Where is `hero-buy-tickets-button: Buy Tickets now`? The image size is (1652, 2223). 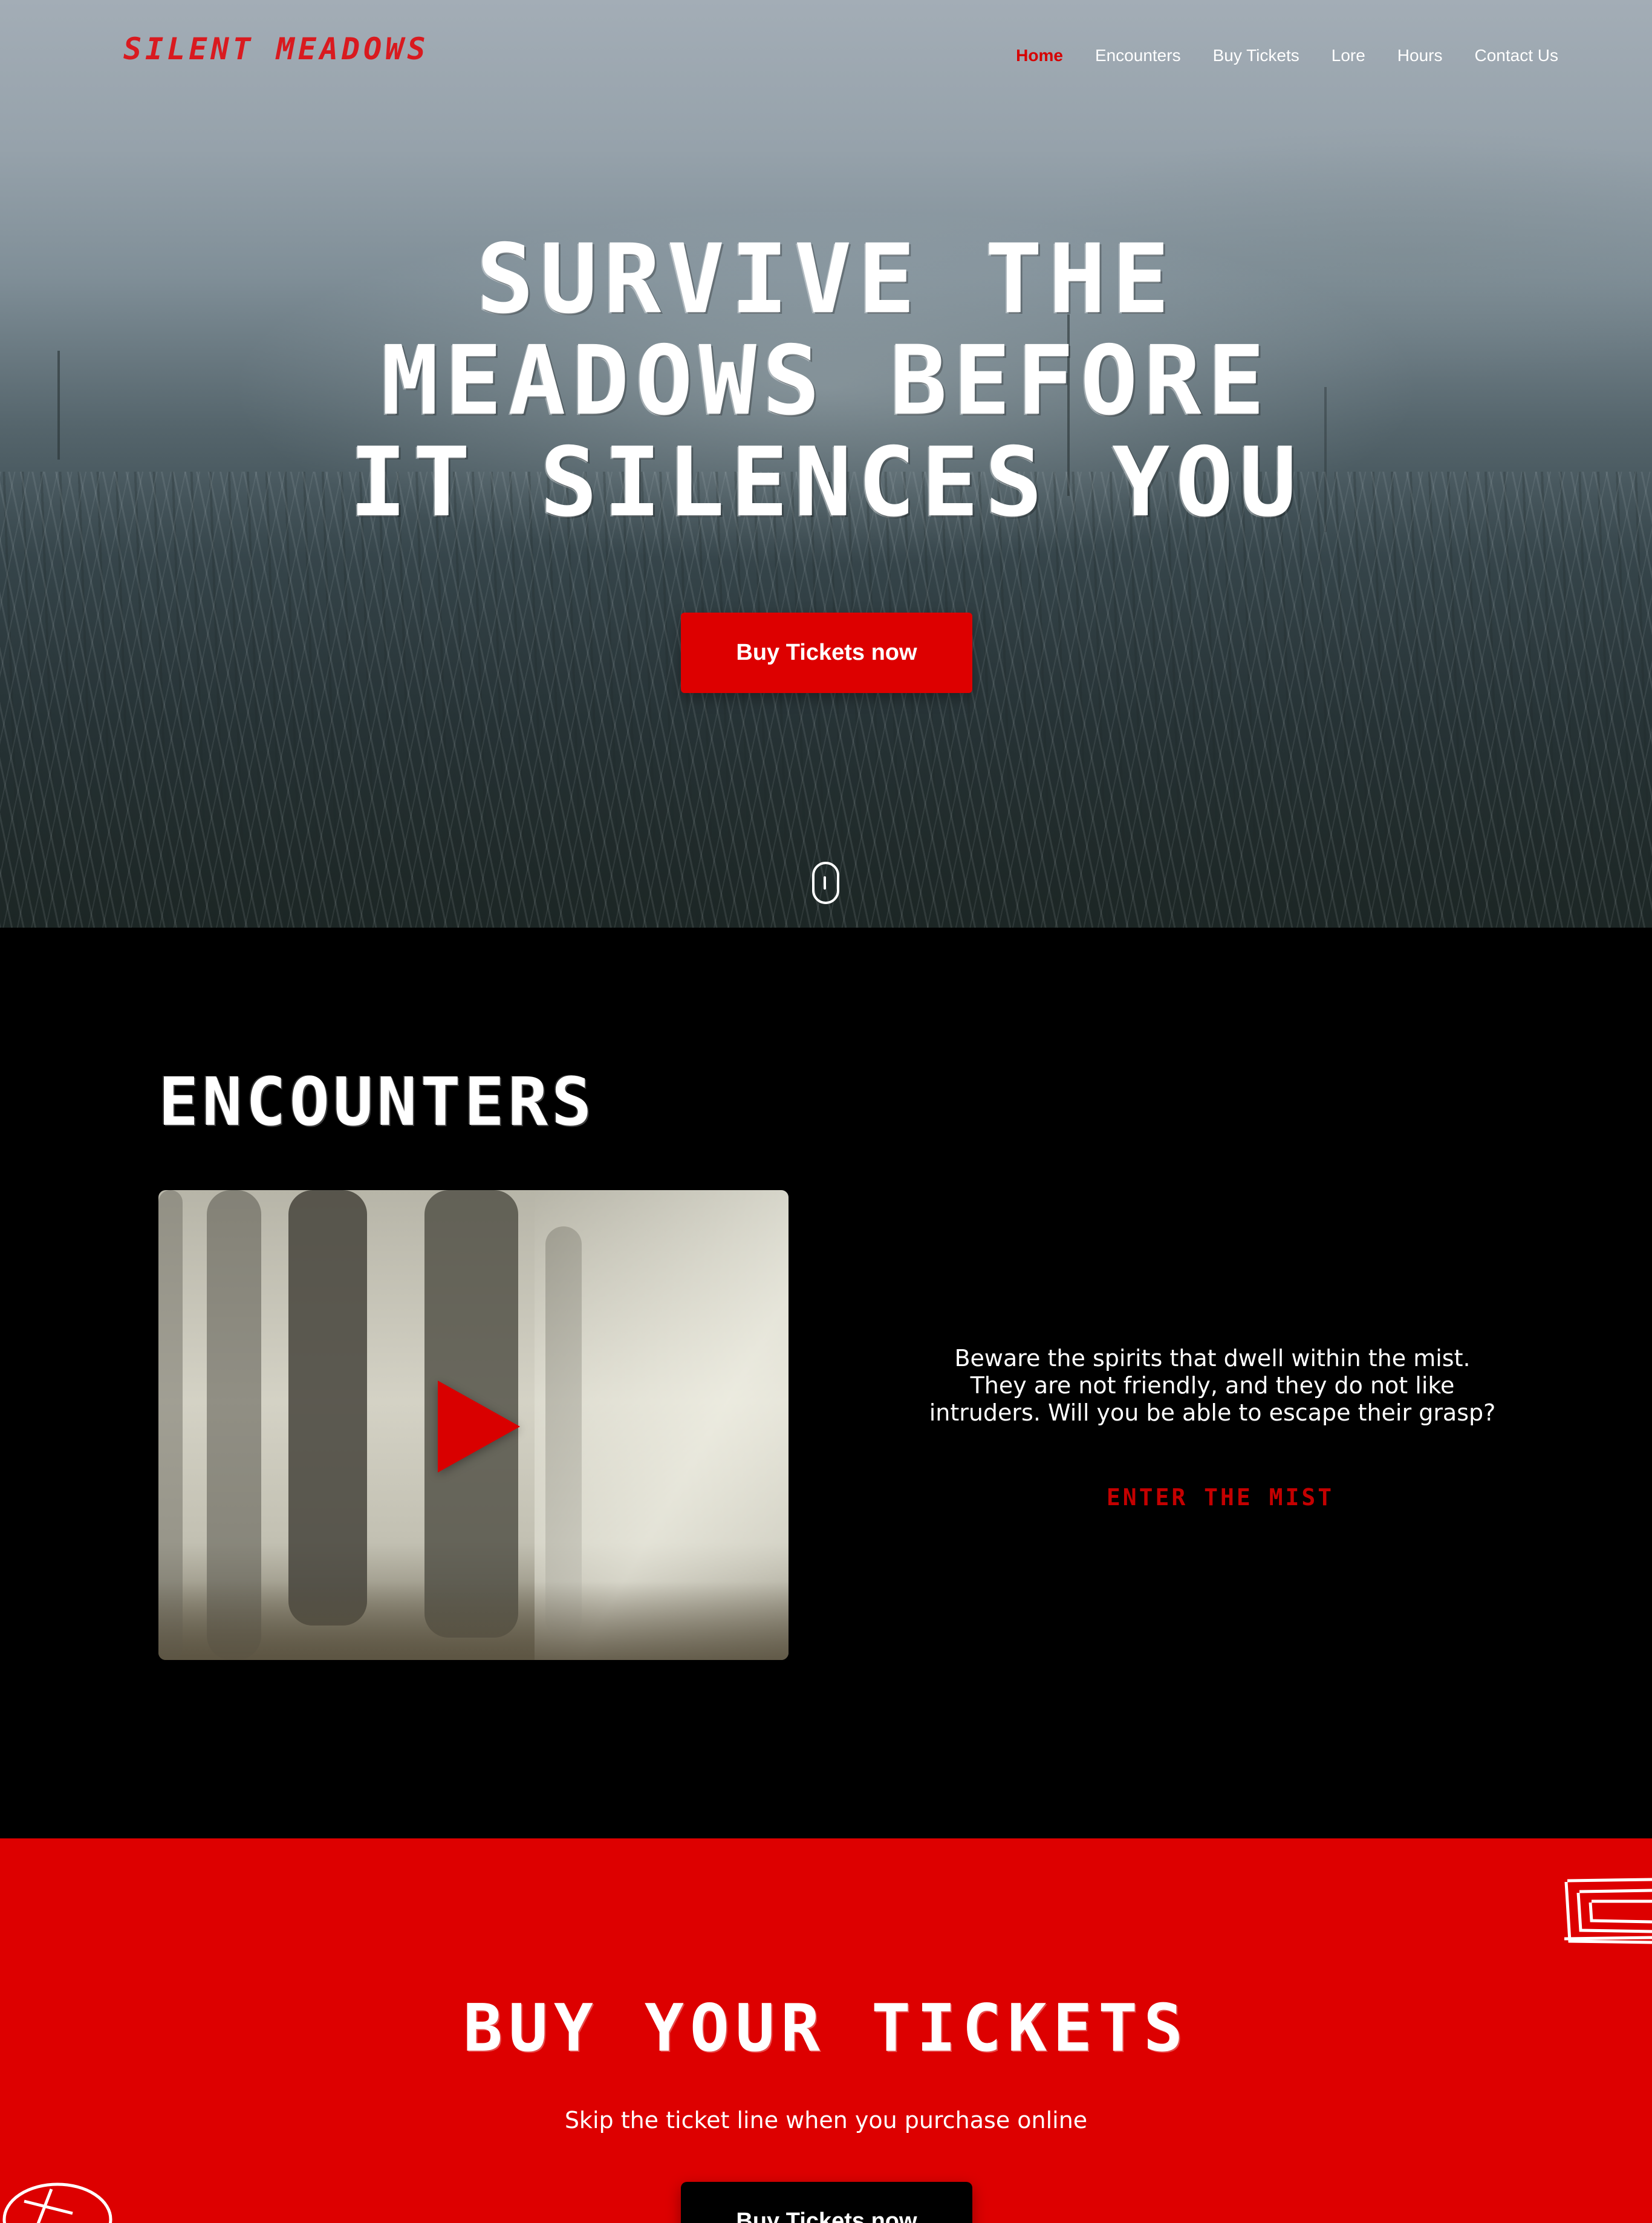 hero-buy-tickets-button: Buy Tickets now is located at coordinates (826, 653).